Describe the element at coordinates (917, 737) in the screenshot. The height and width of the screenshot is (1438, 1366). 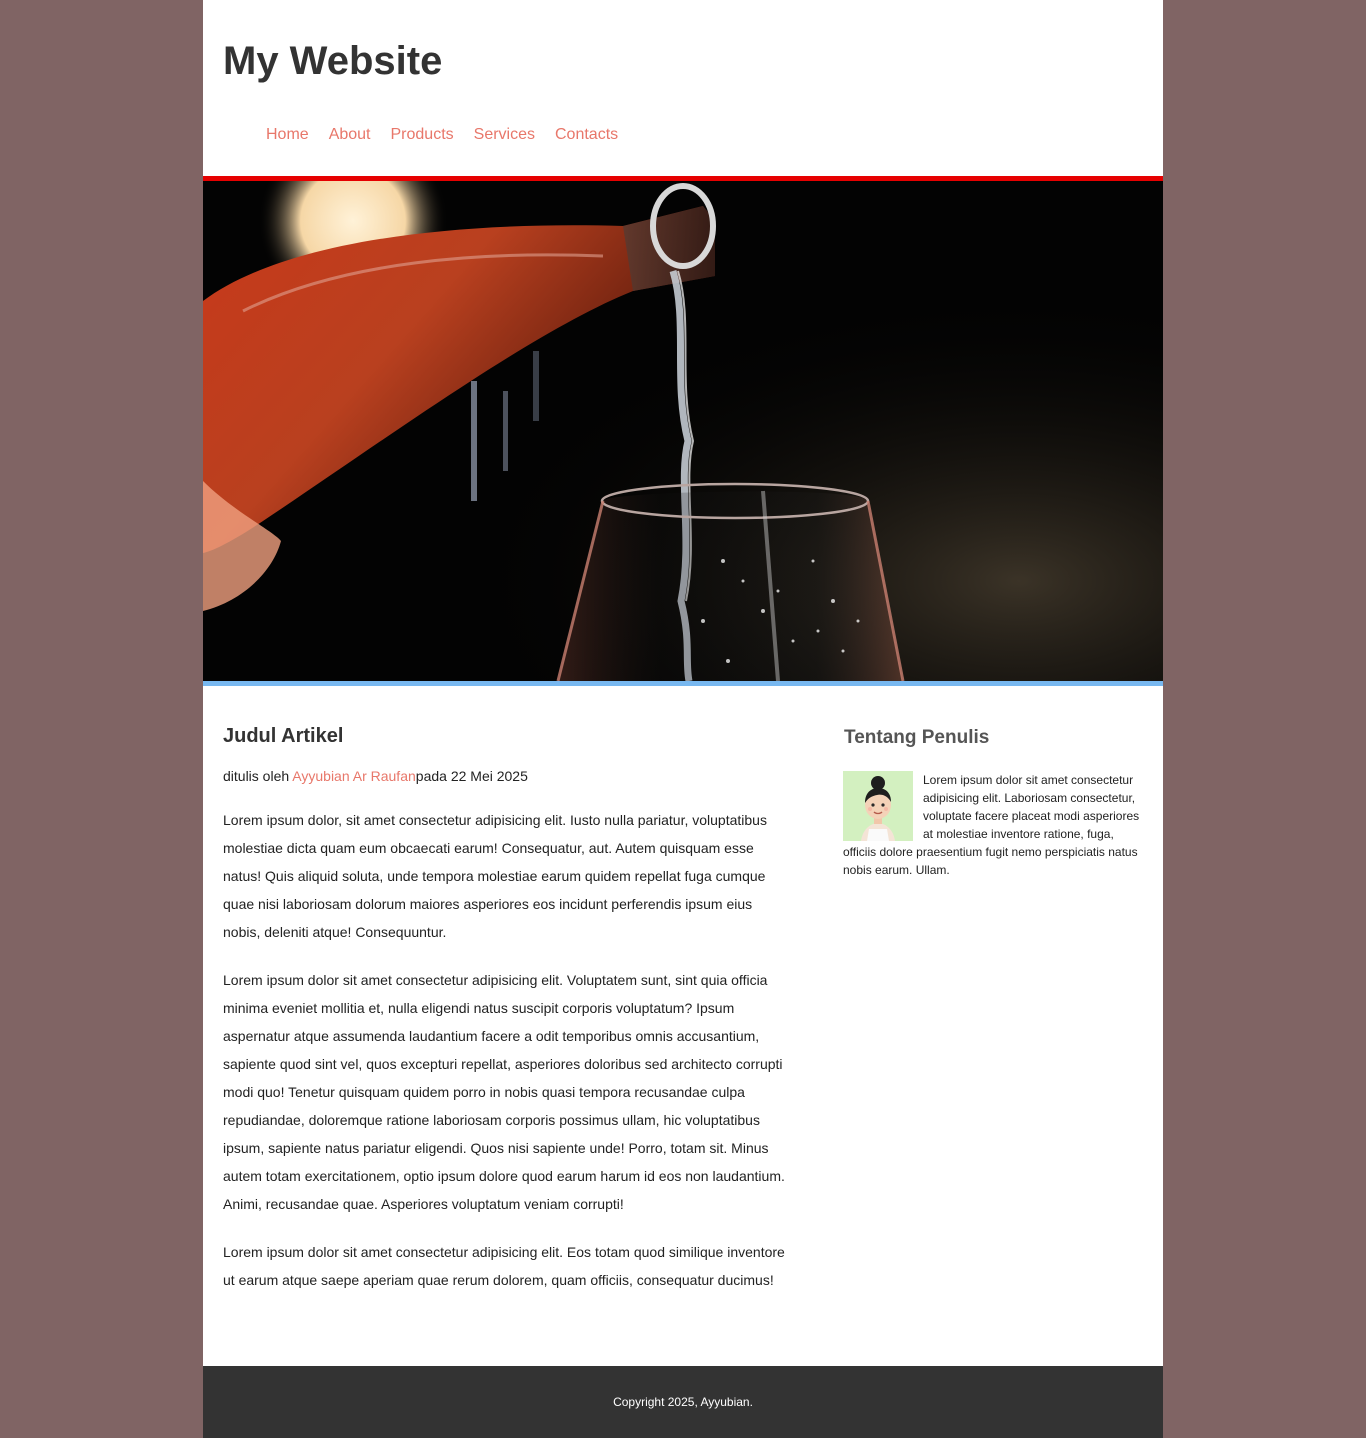
I see `sidebar-title: Tentang Penulis` at that location.